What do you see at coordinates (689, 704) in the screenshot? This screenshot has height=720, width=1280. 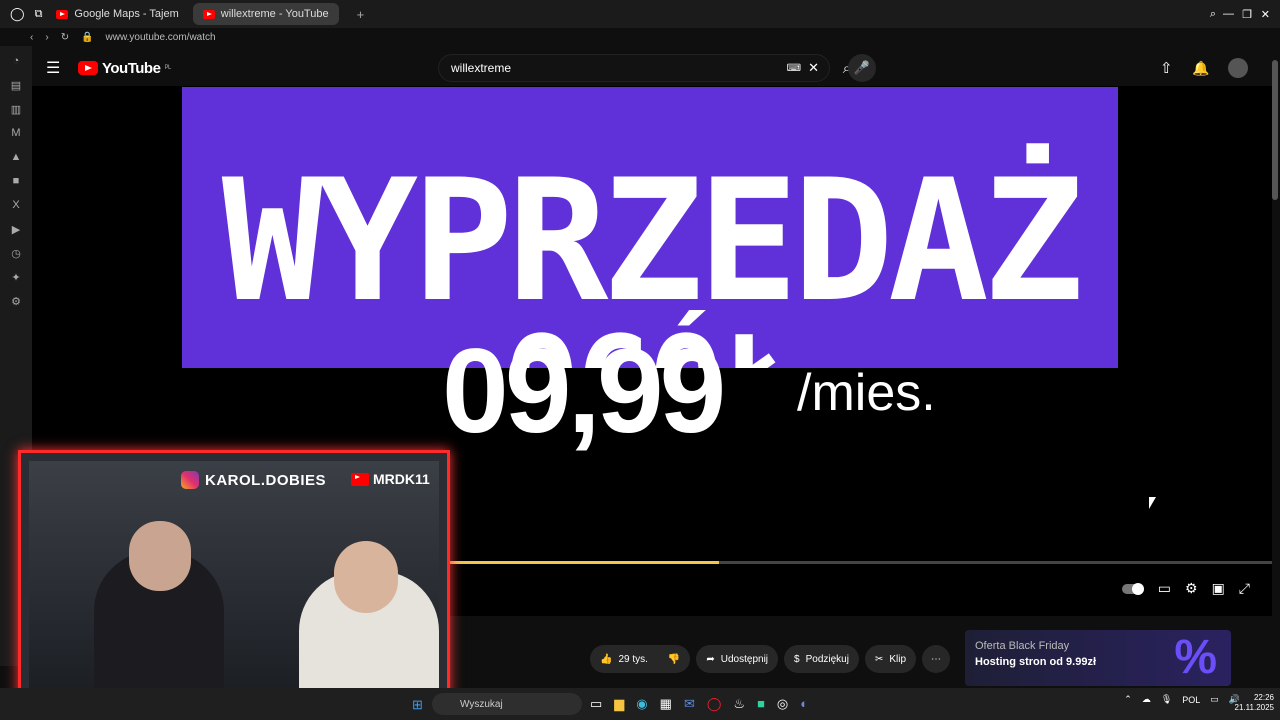 I see `mail-icon: ✉` at bounding box center [689, 704].